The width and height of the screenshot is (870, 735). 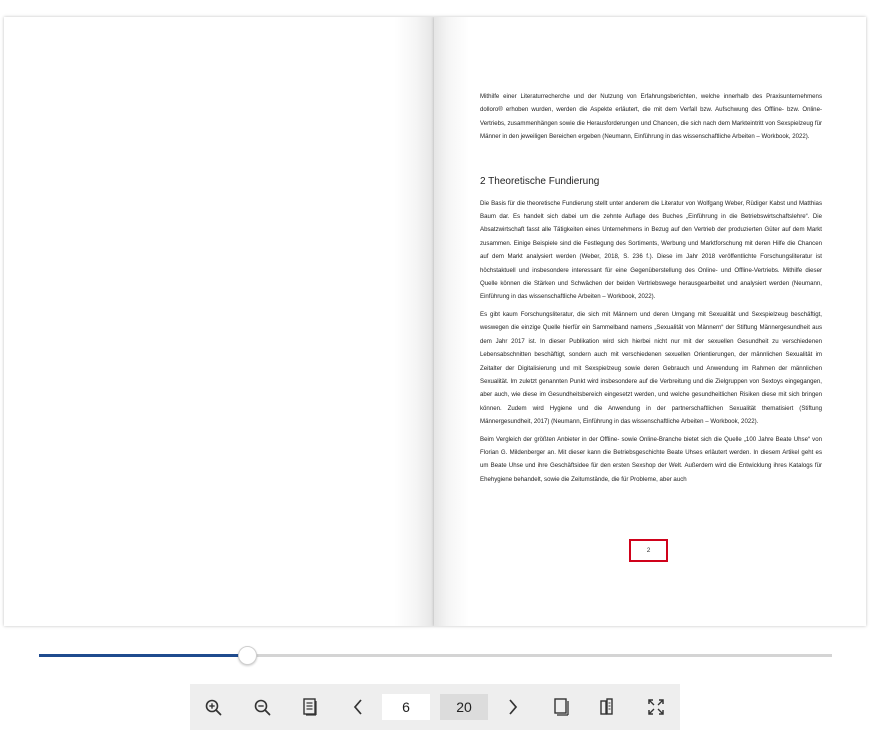 I want to click on table-of-contents-button, so click(x=310, y=707).